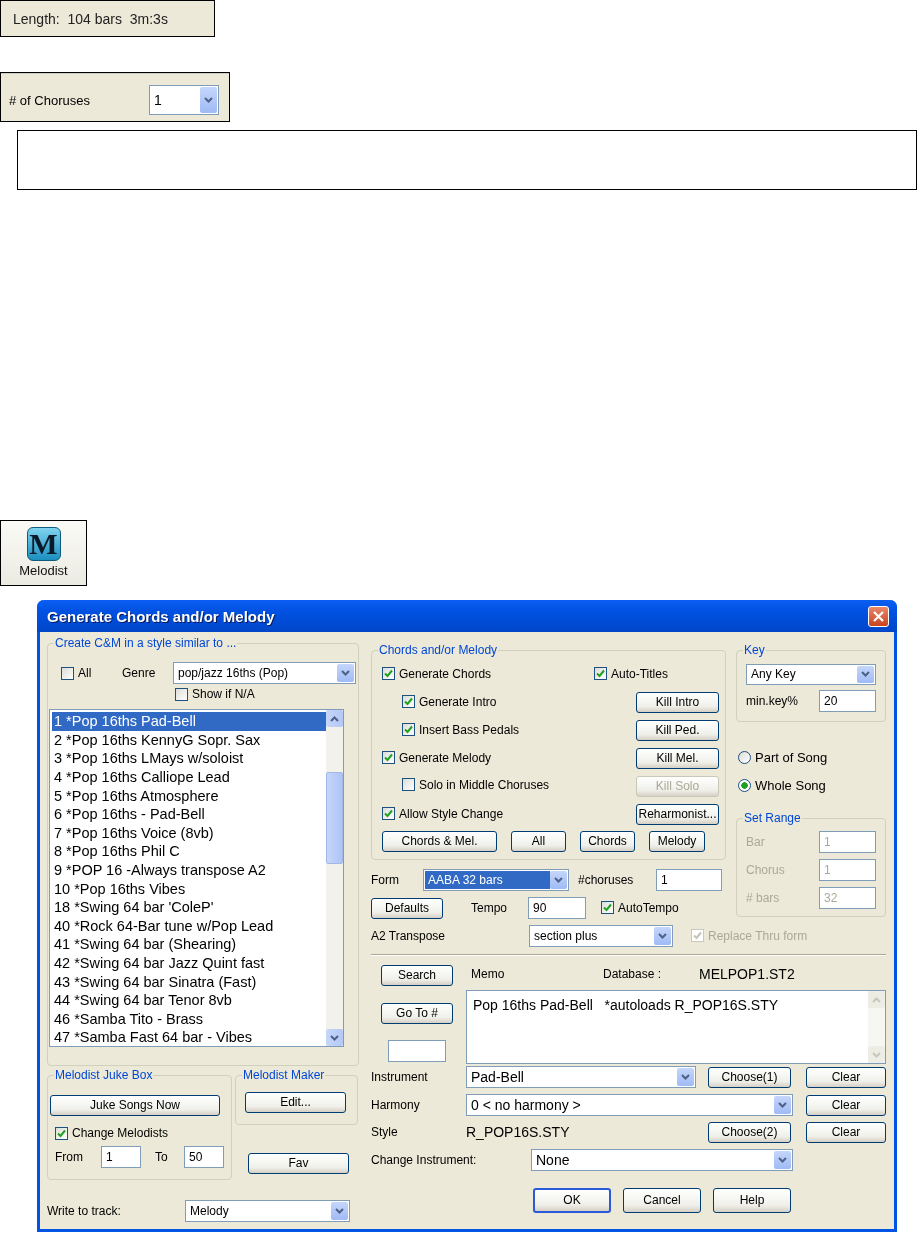  I want to click on checkbox-label: Change Melodists, so click(120, 1133).